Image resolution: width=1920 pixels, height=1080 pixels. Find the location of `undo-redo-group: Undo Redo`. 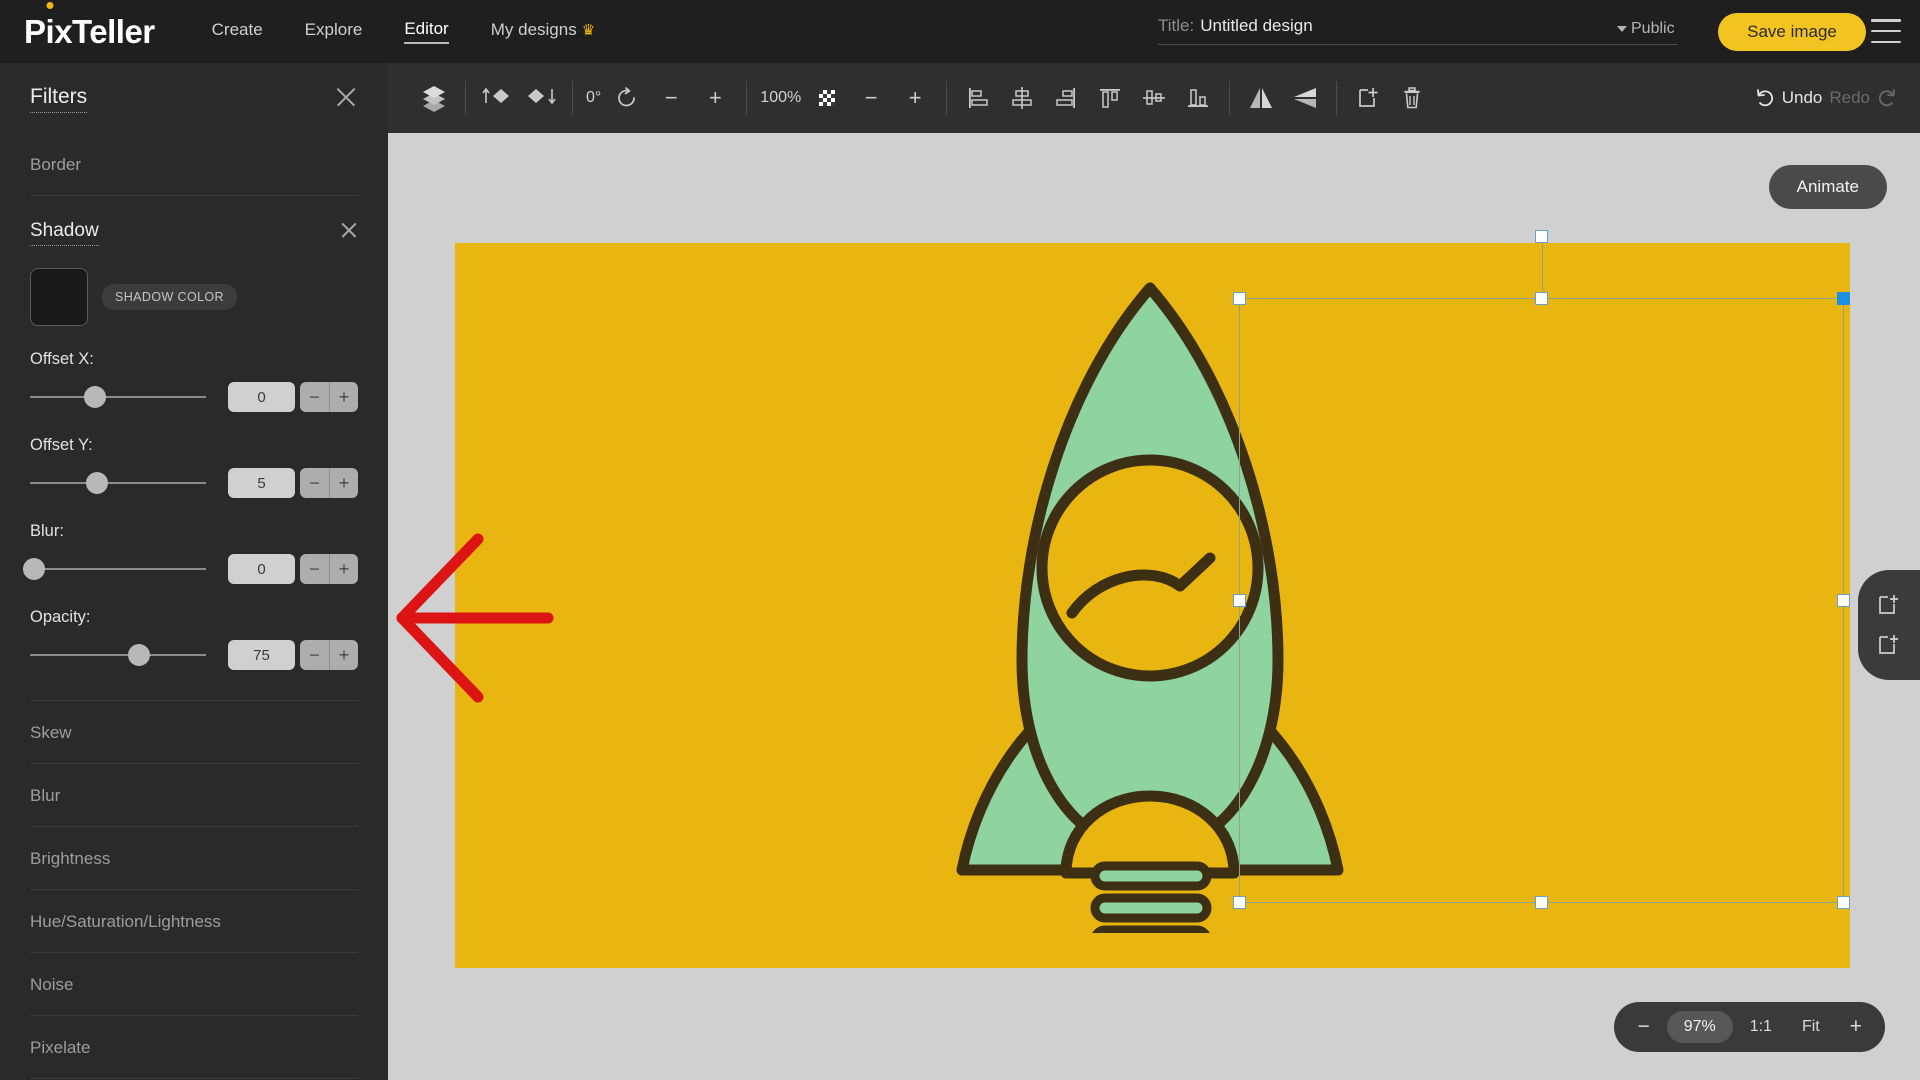

undo-redo-group: Undo Redo is located at coordinates (1826, 98).